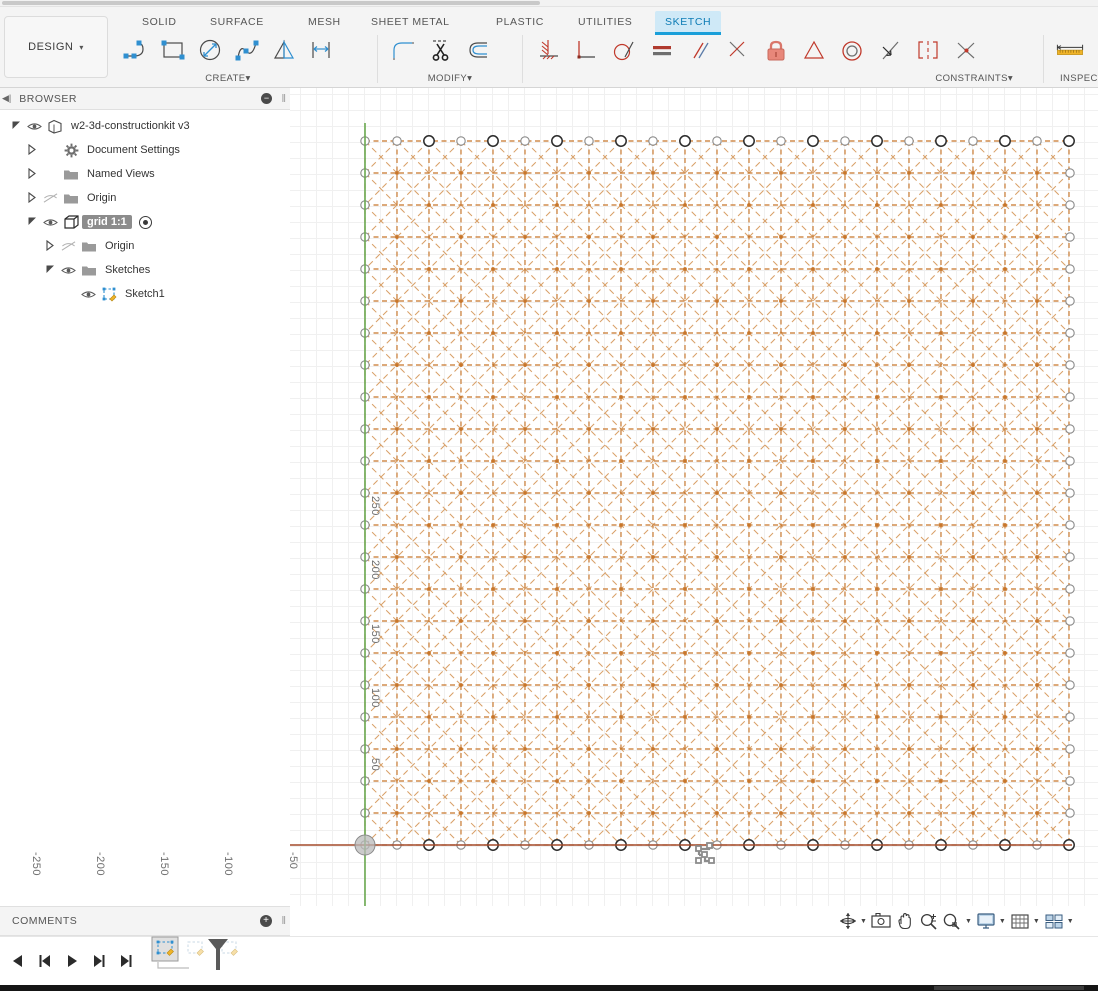 Image resolution: width=1098 pixels, height=991 pixels. Describe the element at coordinates (928, 921) in the screenshot. I see `zoom-button` at that location.